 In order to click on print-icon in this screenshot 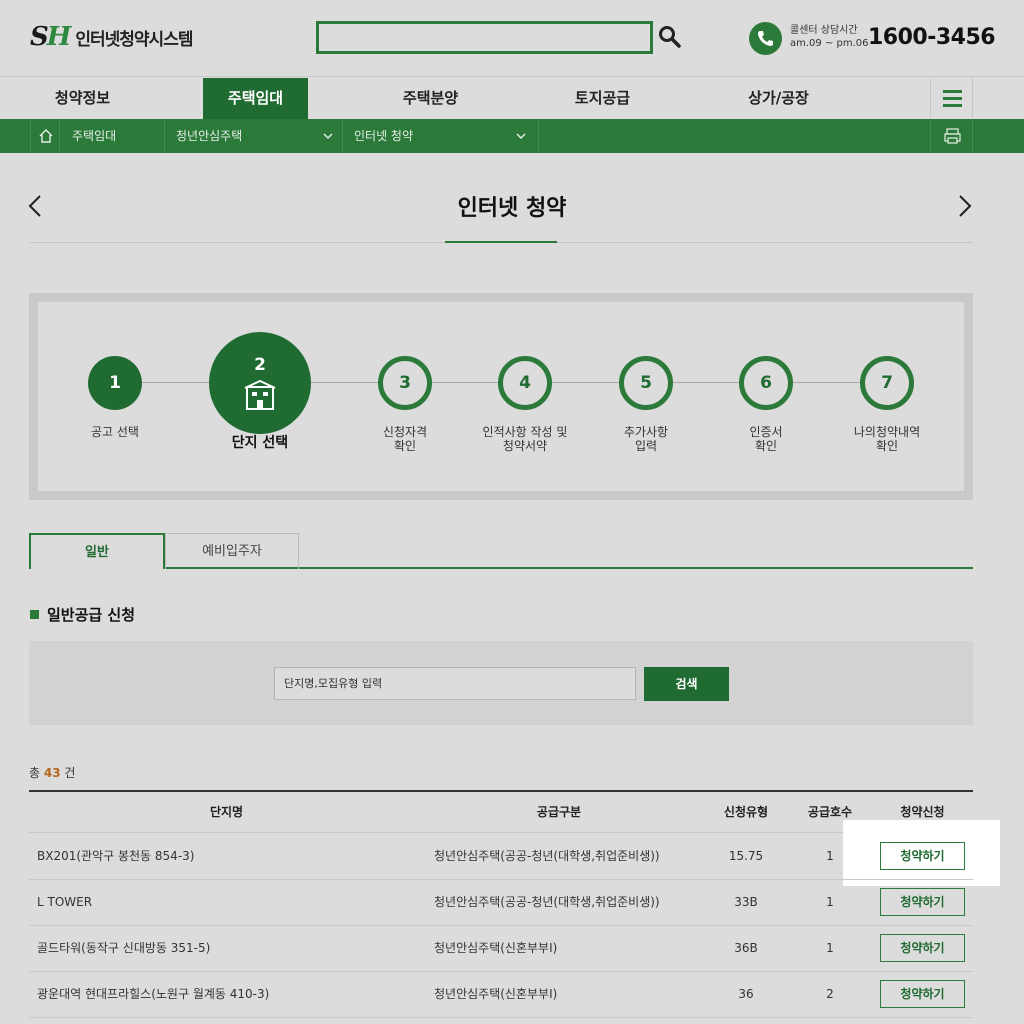, I will do `click(951, 136)`.